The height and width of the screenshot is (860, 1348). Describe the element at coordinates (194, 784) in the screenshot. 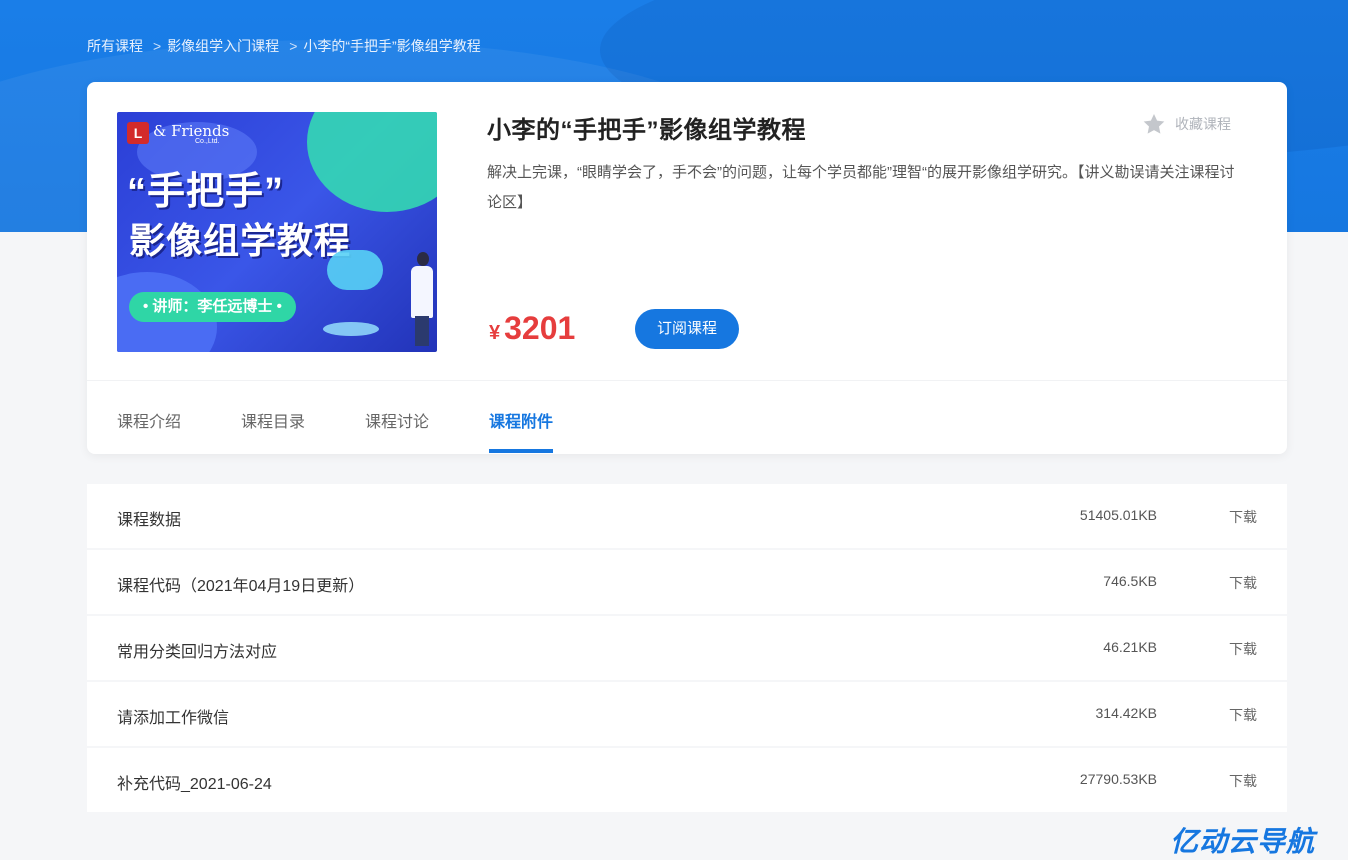

I see `attachment-name: 补充代码_2021-06-24` at that location.